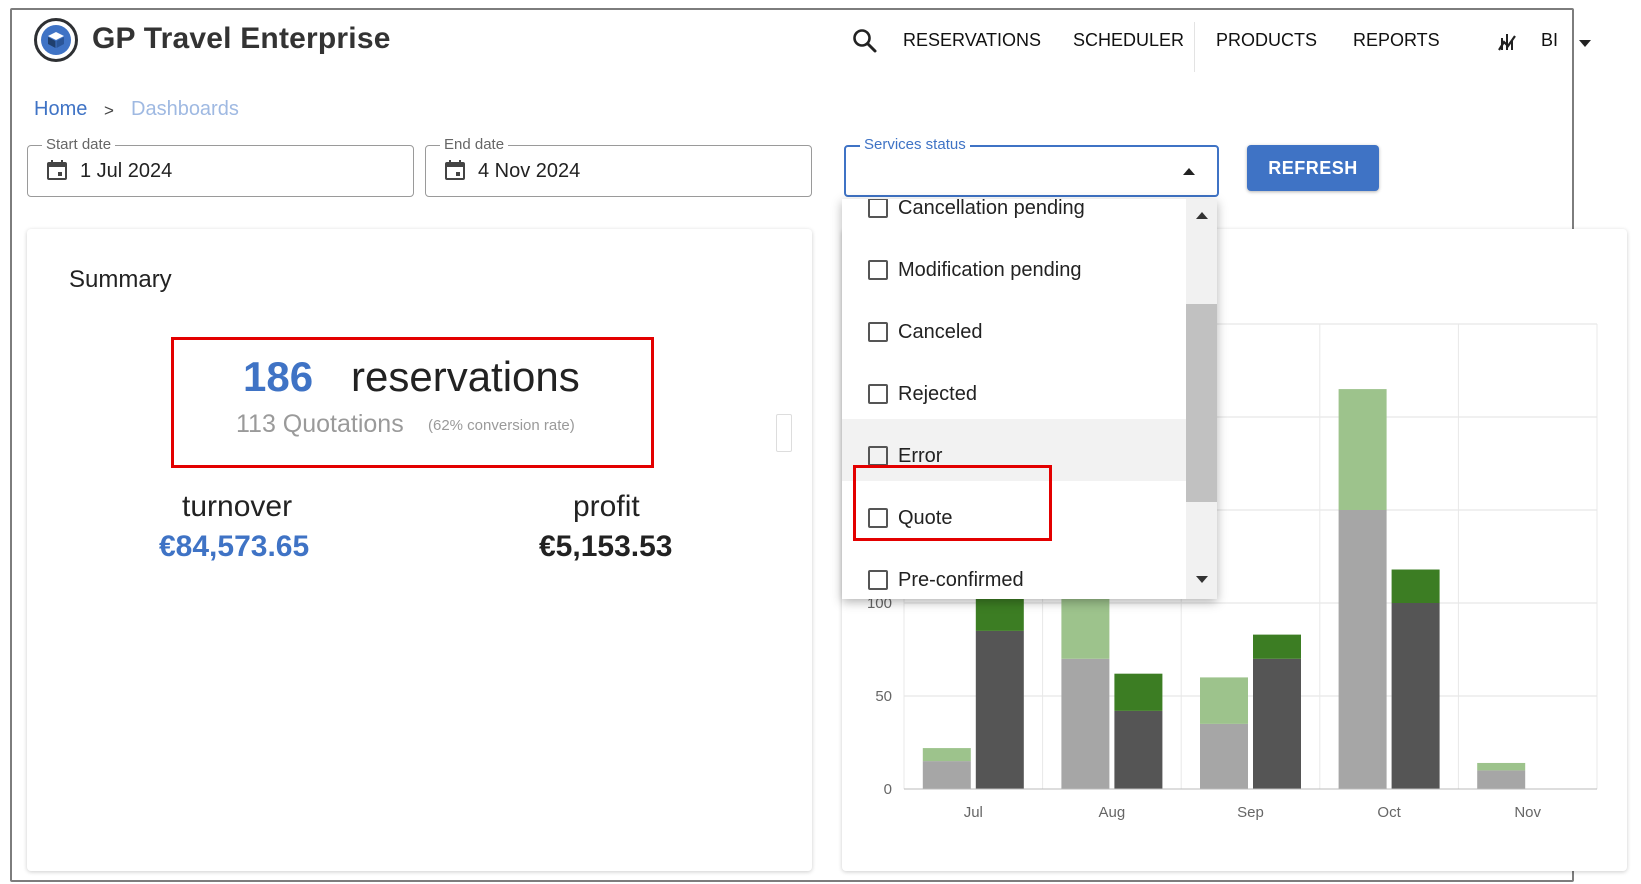 This screenshot has width=1641, height=884. Describe the element at coordinates (1250, 812) in the screenshot. I see `x-tick-label: Sep` at that location.